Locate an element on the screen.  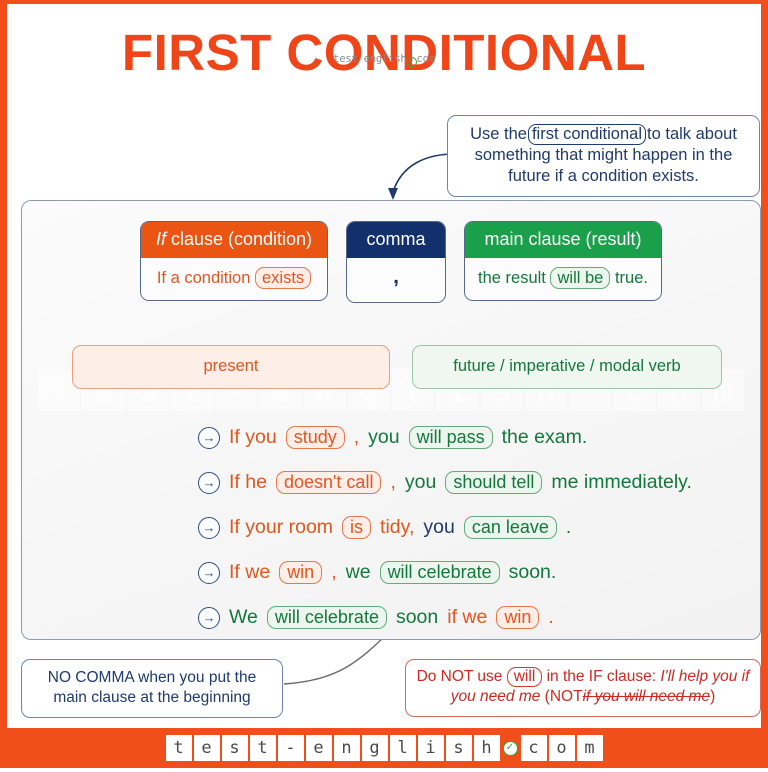
footer-bar: t e s t - e n g l i s h ✓ c o m is located at coordinates (384, 748).